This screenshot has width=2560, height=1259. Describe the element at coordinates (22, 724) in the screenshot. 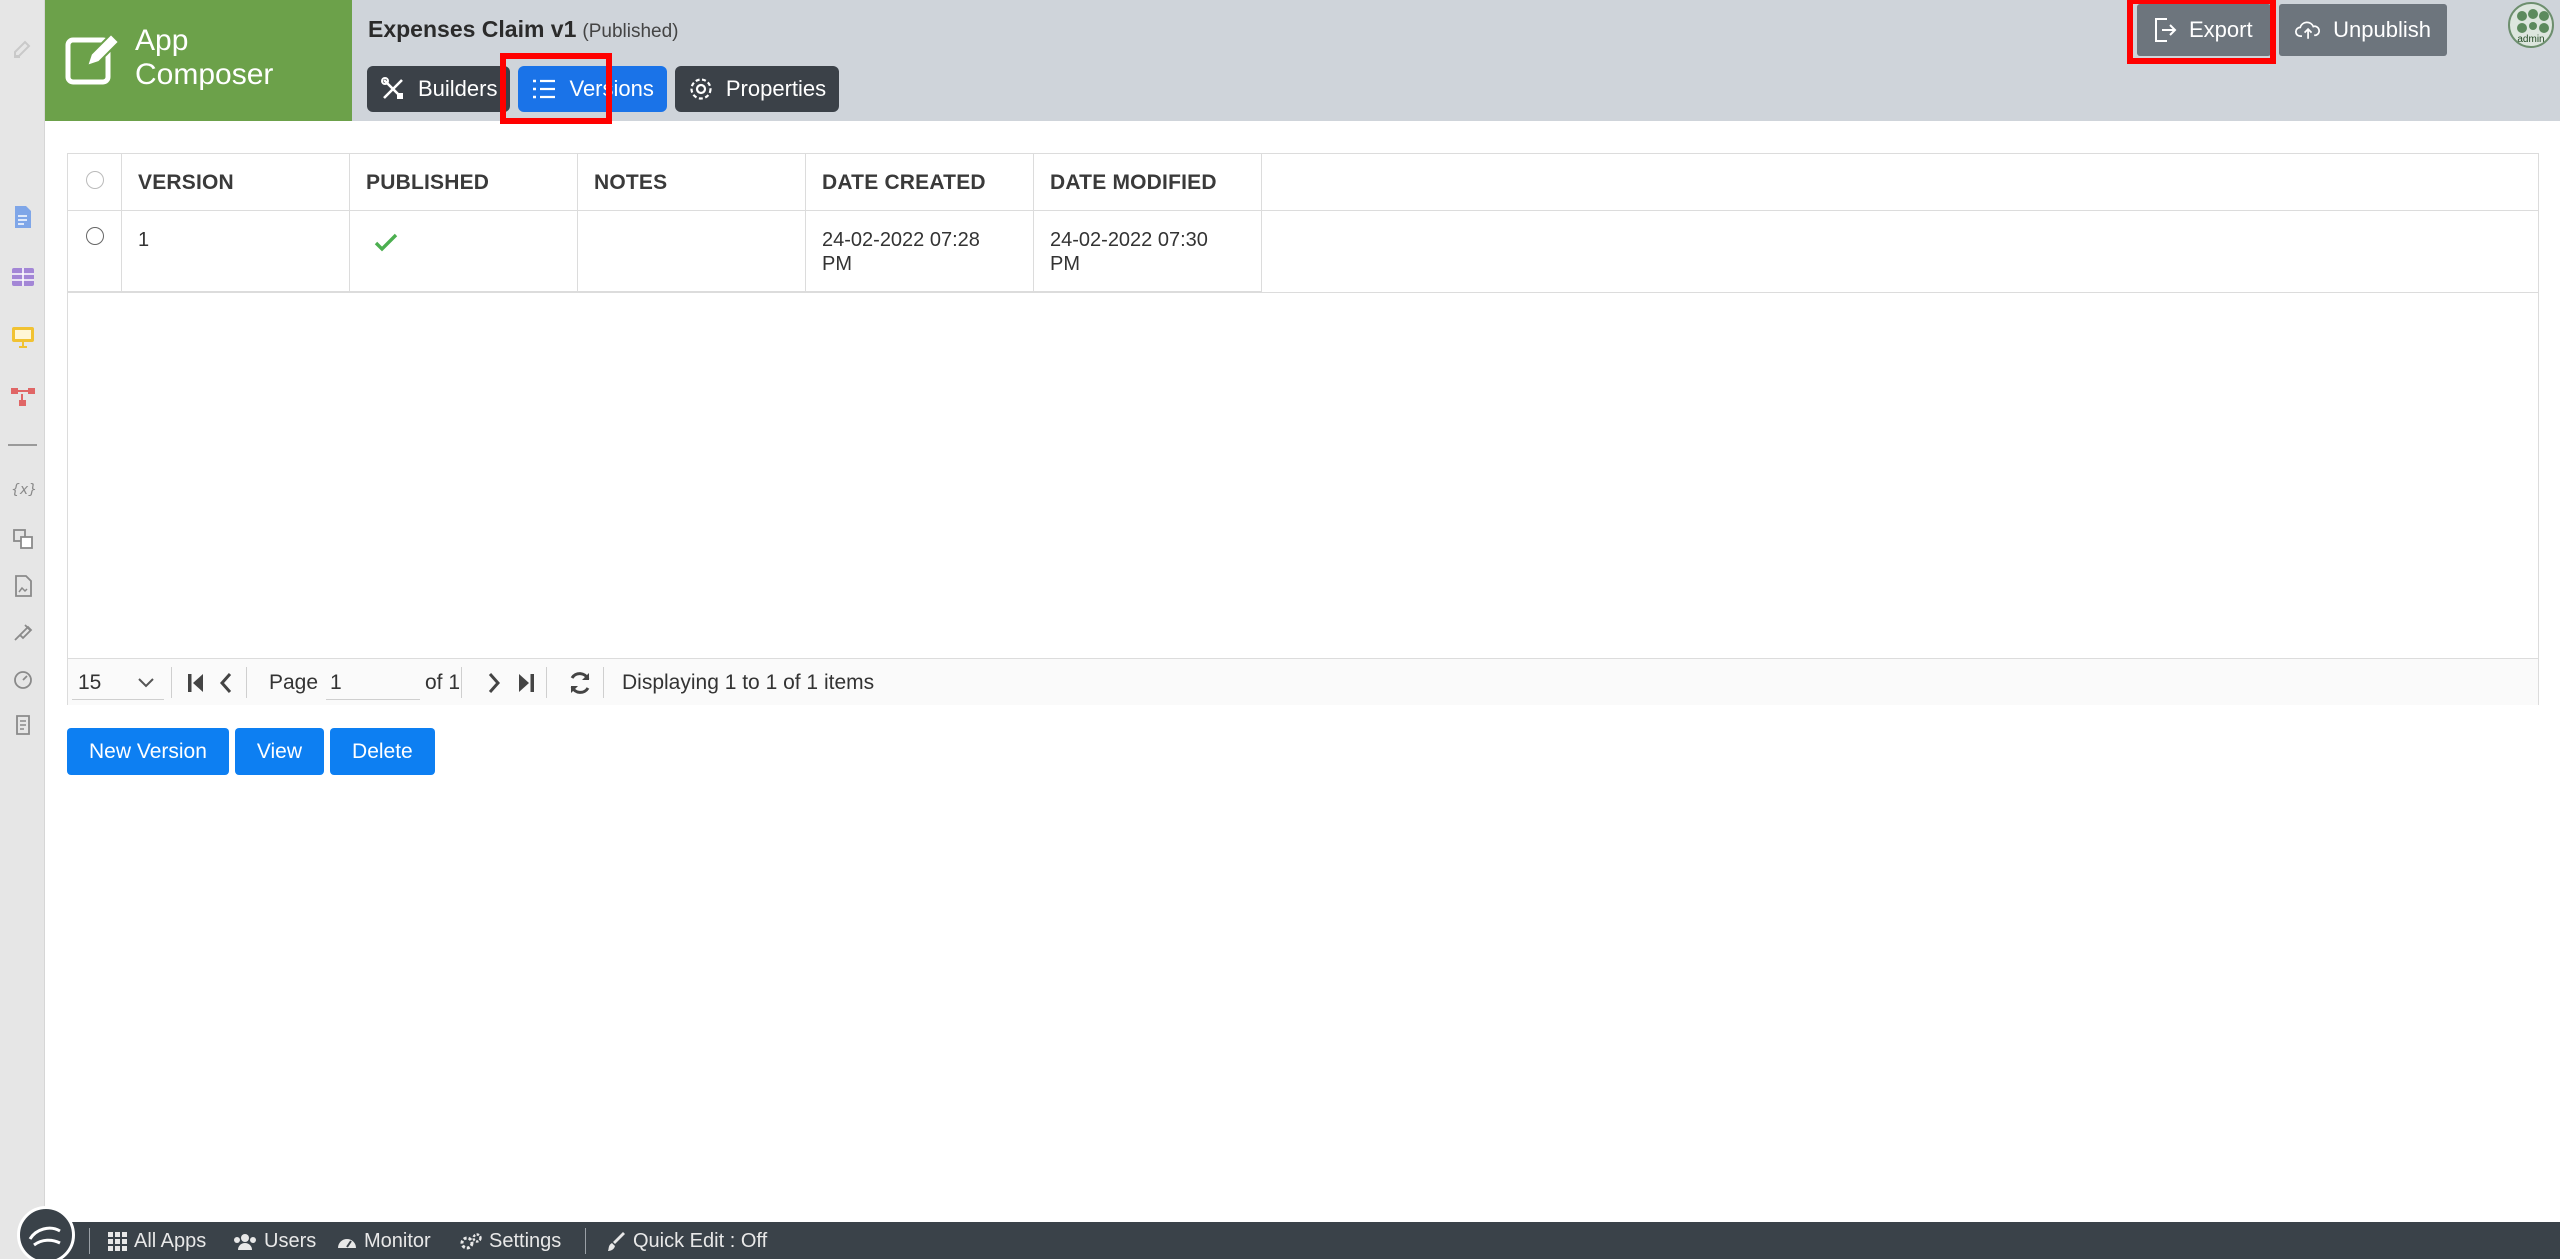

I see `logs-icon` at that location.